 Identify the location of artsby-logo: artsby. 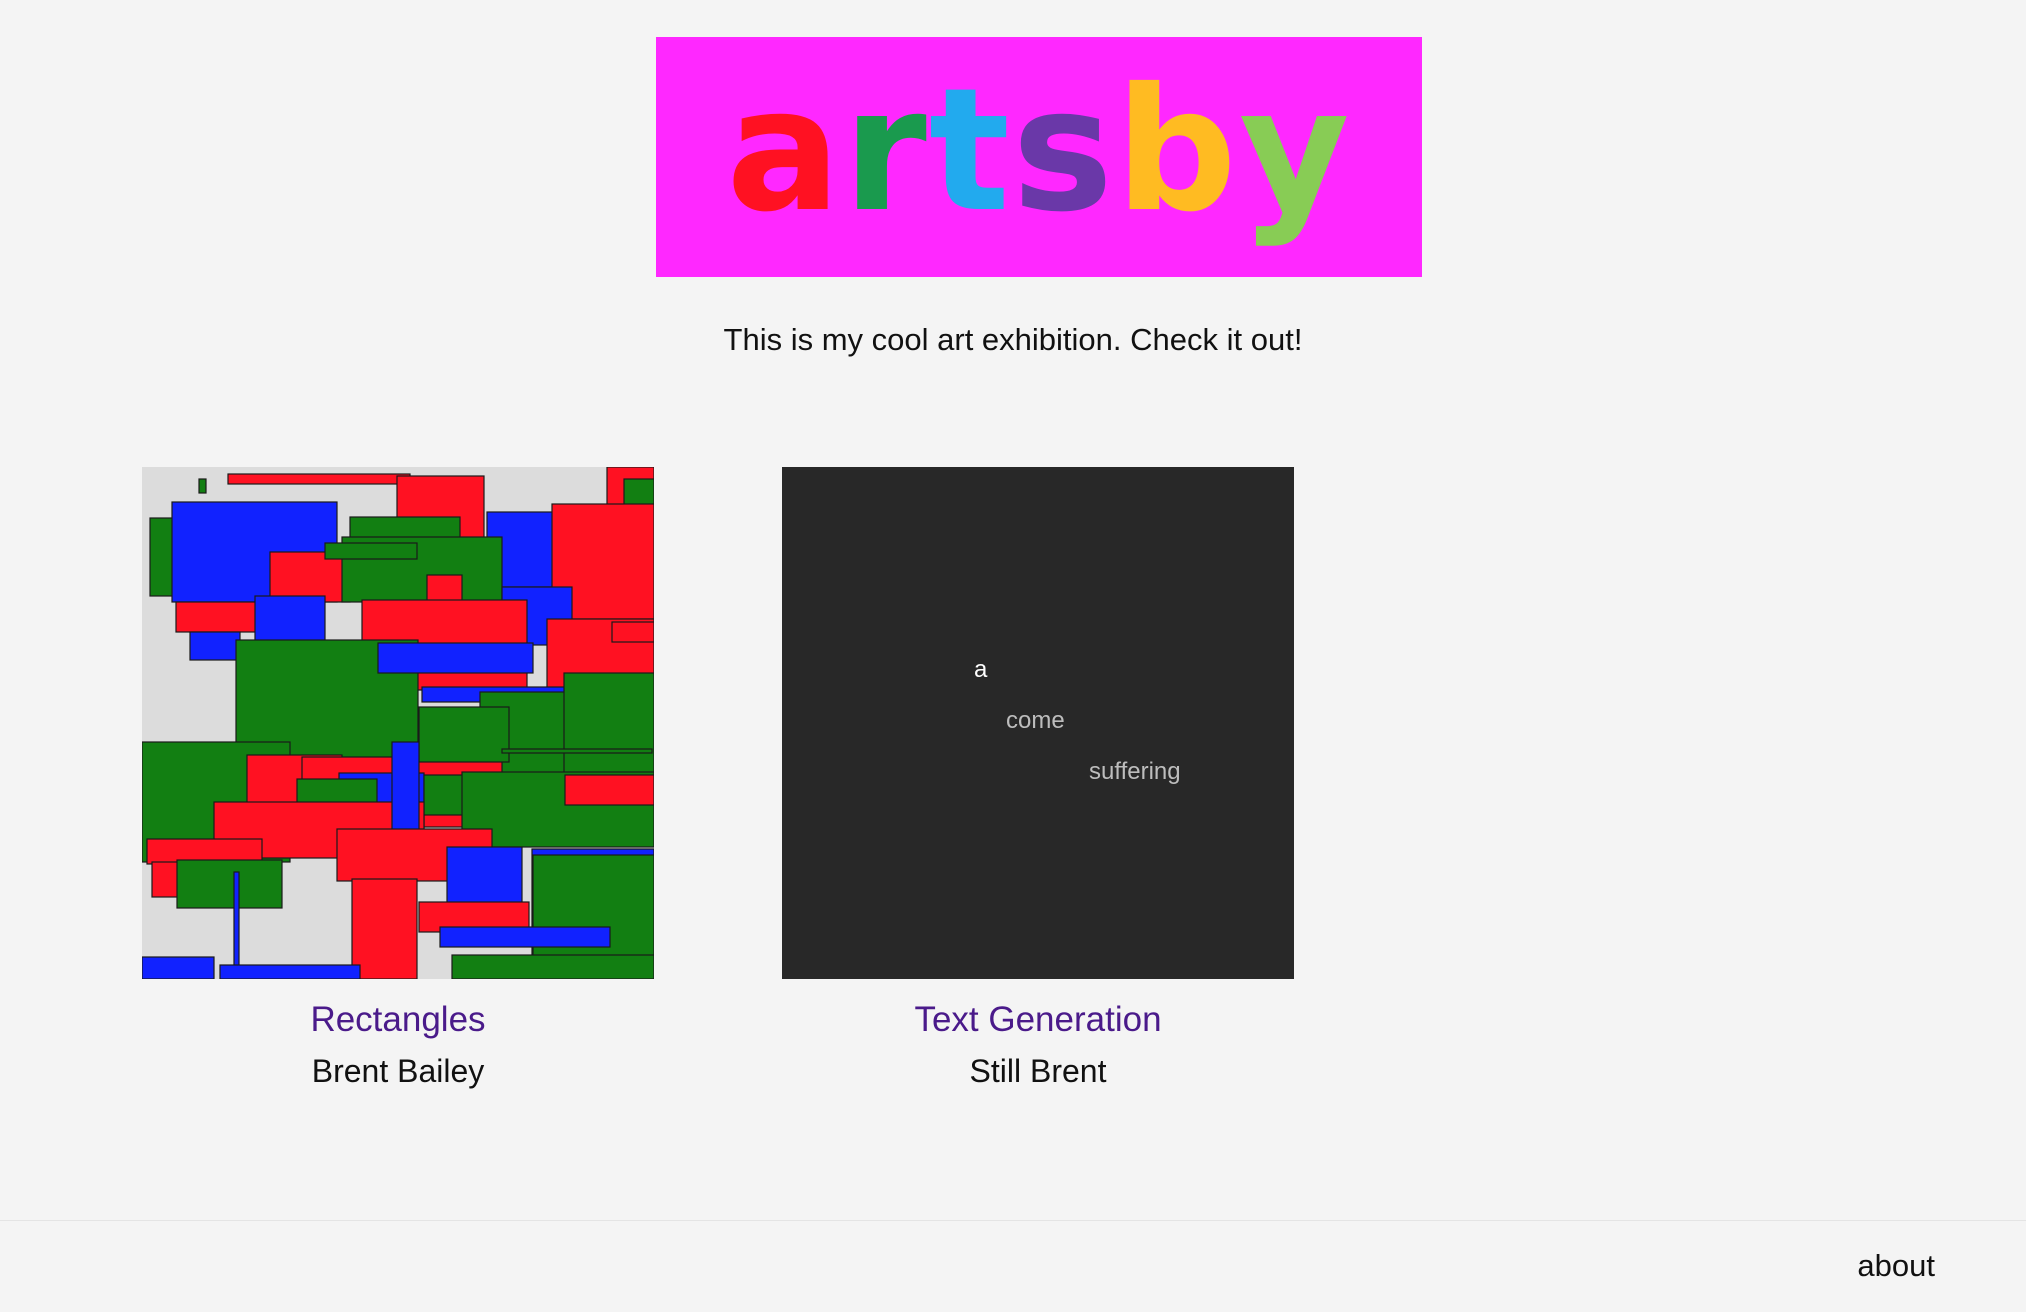
(1039, 157).